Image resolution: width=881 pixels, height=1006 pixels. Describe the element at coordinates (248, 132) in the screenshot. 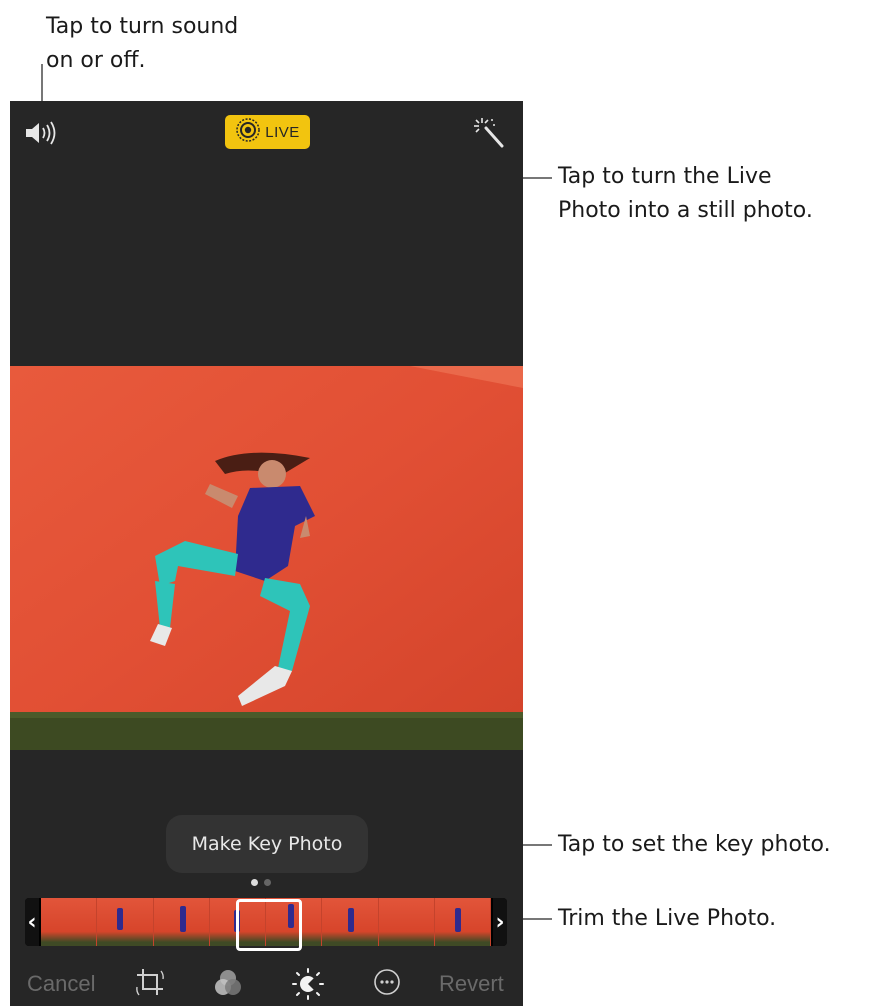

I see `live-icon` at that location.